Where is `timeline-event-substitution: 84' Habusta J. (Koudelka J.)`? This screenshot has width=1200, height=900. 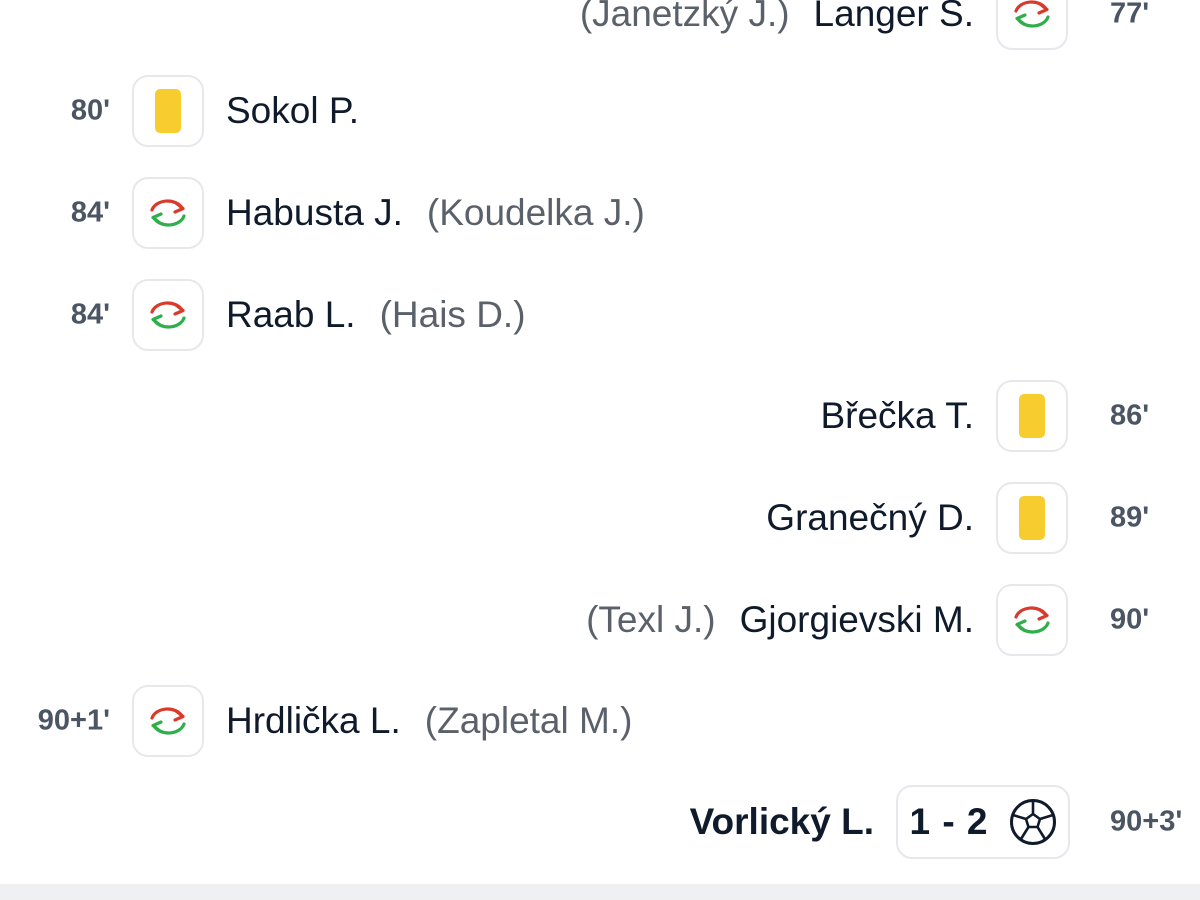
timeline-event-substitution: 84' Habusta J. (Koudelka J.) is located at coordinates (600, 213).